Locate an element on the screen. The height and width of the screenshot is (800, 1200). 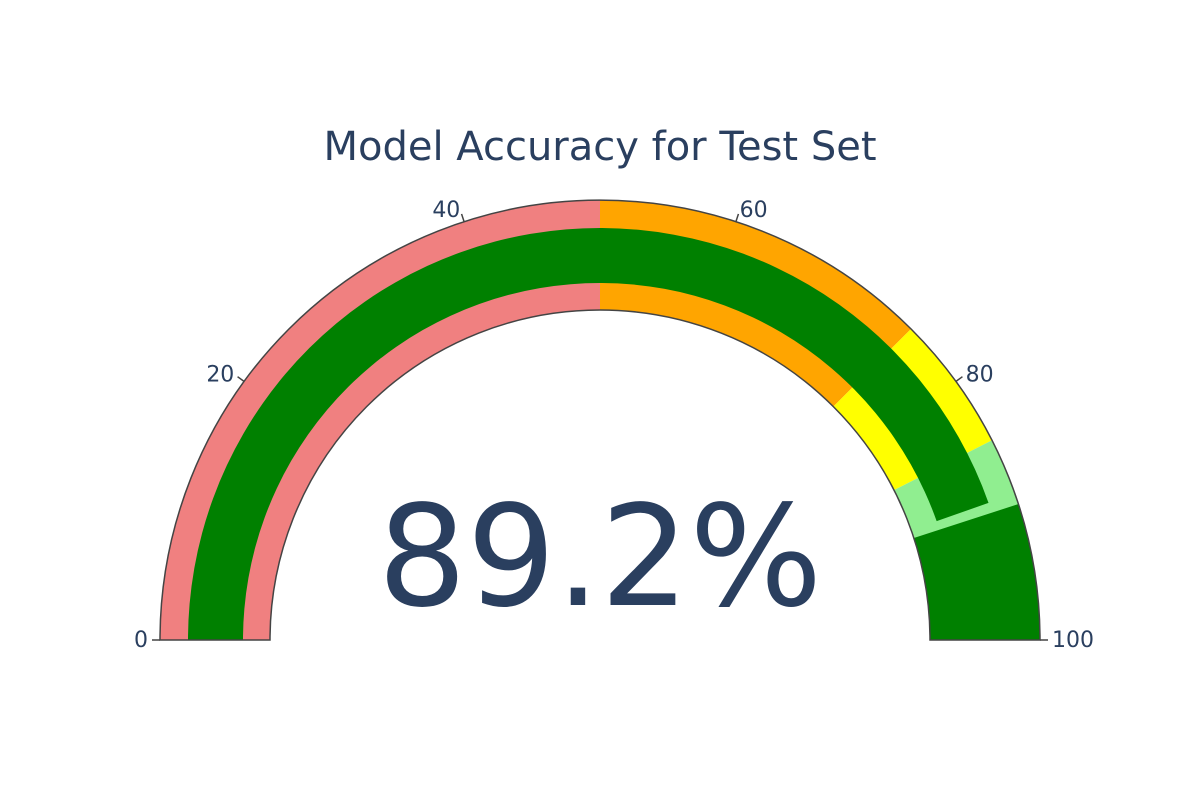
gauge-value-suffix: % is located at coordinates (756, 557).